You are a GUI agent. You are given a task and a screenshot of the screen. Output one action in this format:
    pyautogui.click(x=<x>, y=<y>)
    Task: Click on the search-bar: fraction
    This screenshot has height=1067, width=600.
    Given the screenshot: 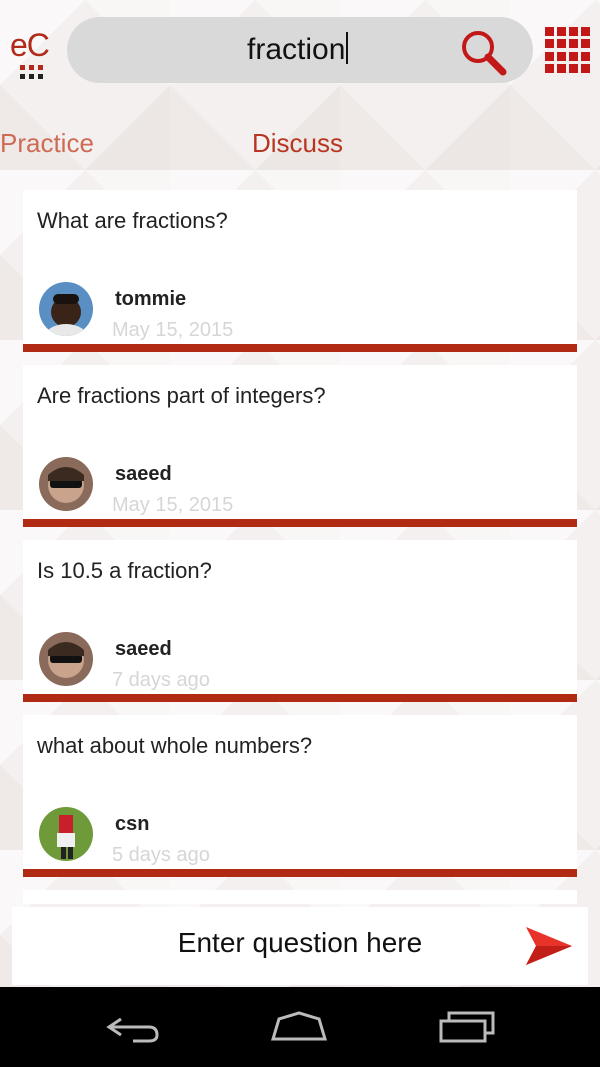 What is the action you would take?
    pyautogui.click(x=300, y=50)
    